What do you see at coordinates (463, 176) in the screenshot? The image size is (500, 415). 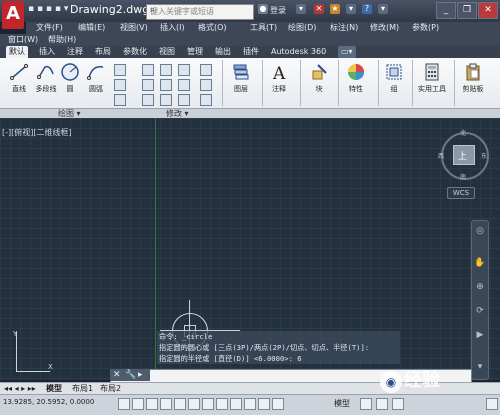 I see `compass-south: 南` at bounding box center [463, 176].